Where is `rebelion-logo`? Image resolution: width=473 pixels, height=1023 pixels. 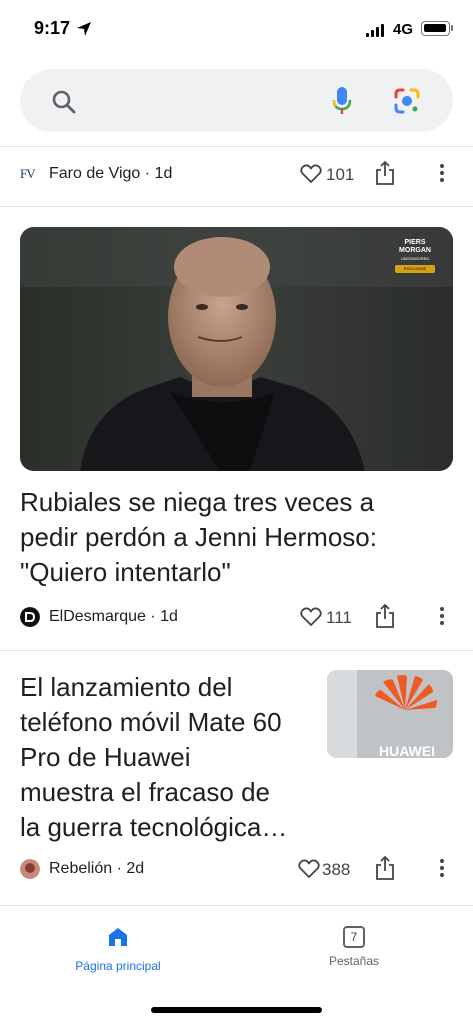
rebelion-logo is located at coordinates (30, 869).